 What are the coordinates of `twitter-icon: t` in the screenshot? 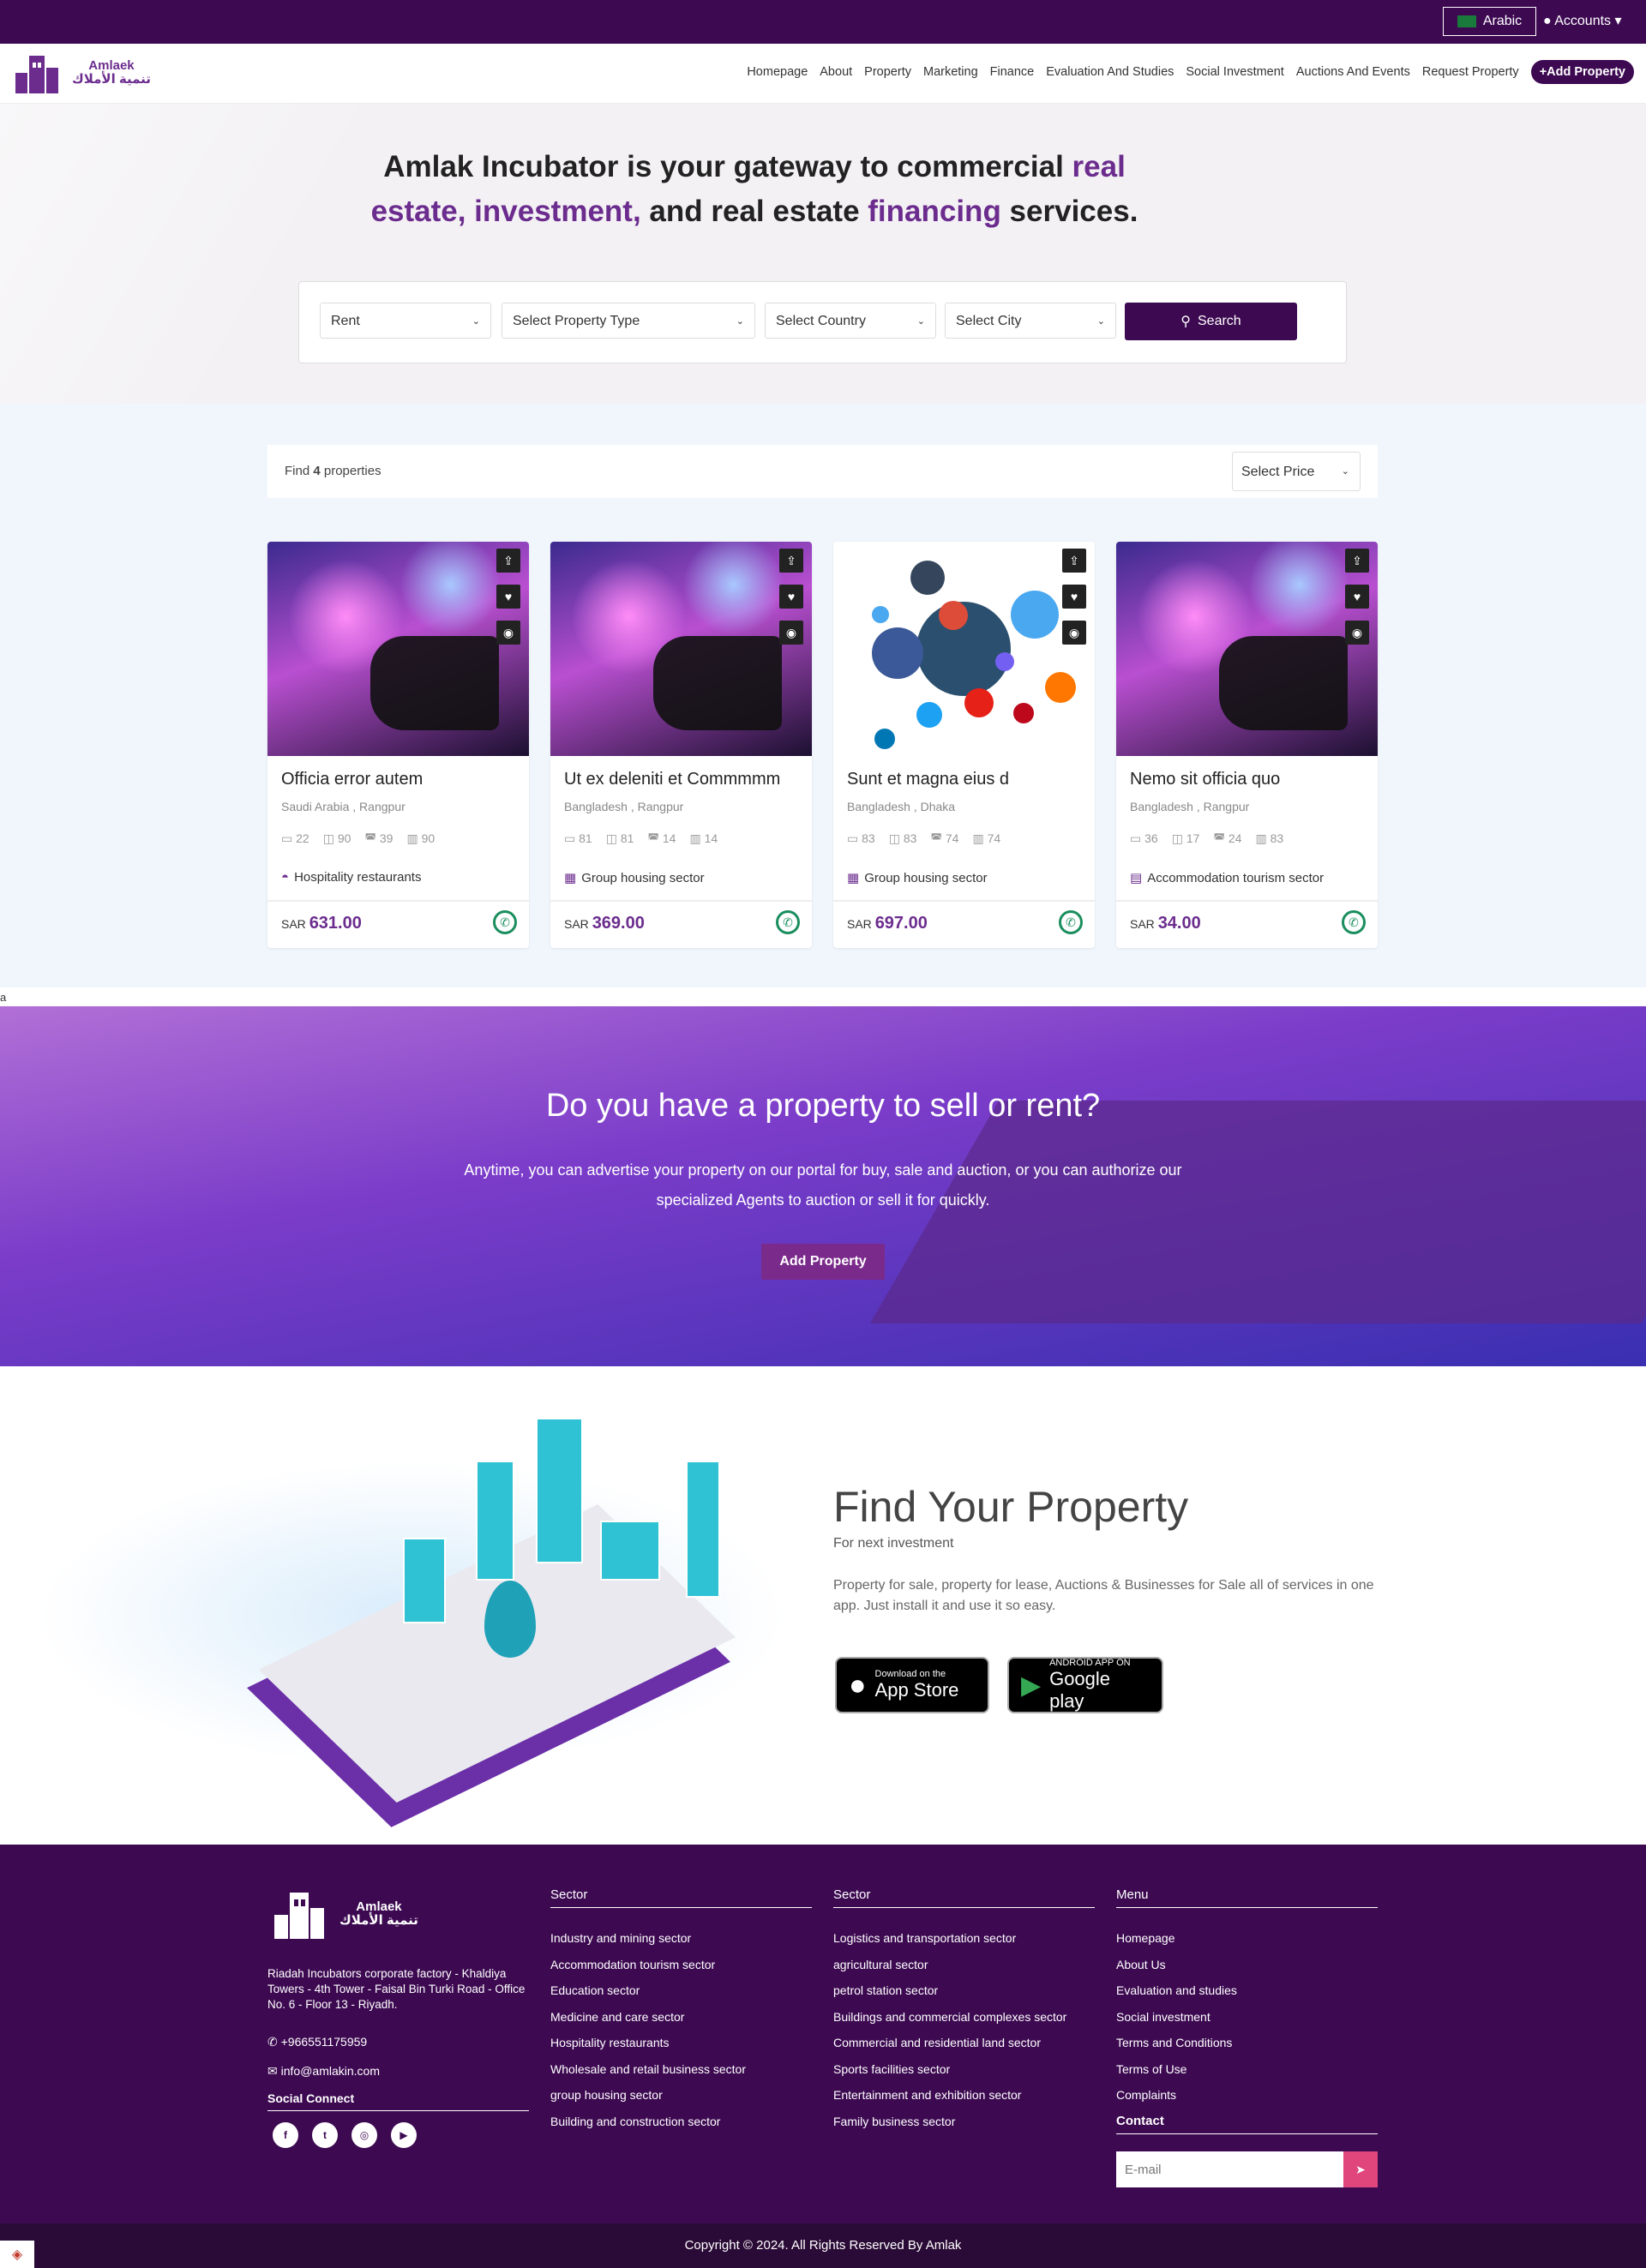 It's located at (325, 2135).